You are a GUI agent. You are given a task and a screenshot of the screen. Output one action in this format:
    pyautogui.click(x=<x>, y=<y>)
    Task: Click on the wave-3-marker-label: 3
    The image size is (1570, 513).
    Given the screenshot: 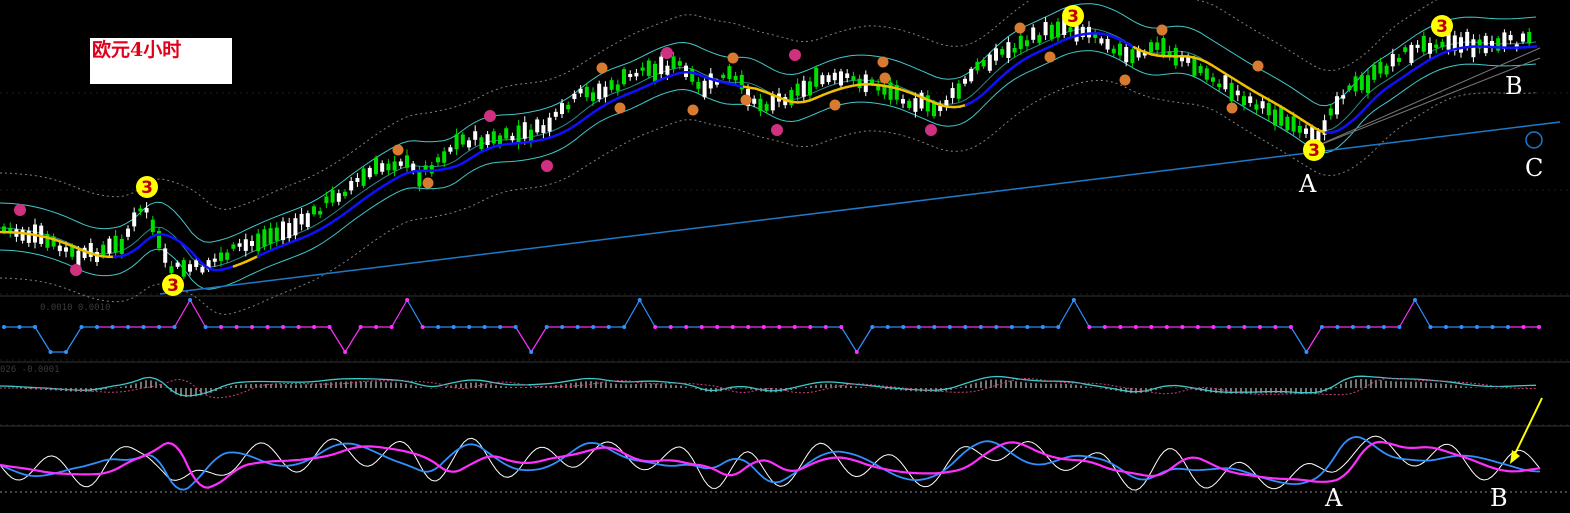 What is the action you would take?
    pyautogui.click(x=1442, y=27)
    